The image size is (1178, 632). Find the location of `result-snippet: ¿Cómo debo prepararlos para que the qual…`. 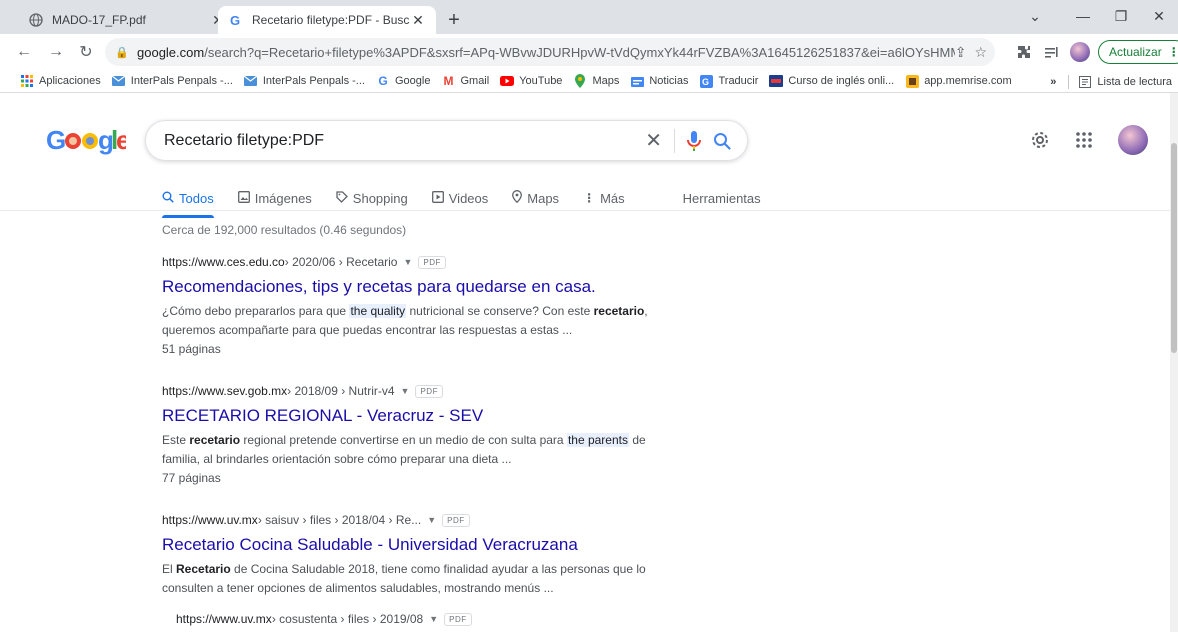

result-snippet: ¿Cómo debo prepararlos para que the qual… is located at coordinates (405, 320).